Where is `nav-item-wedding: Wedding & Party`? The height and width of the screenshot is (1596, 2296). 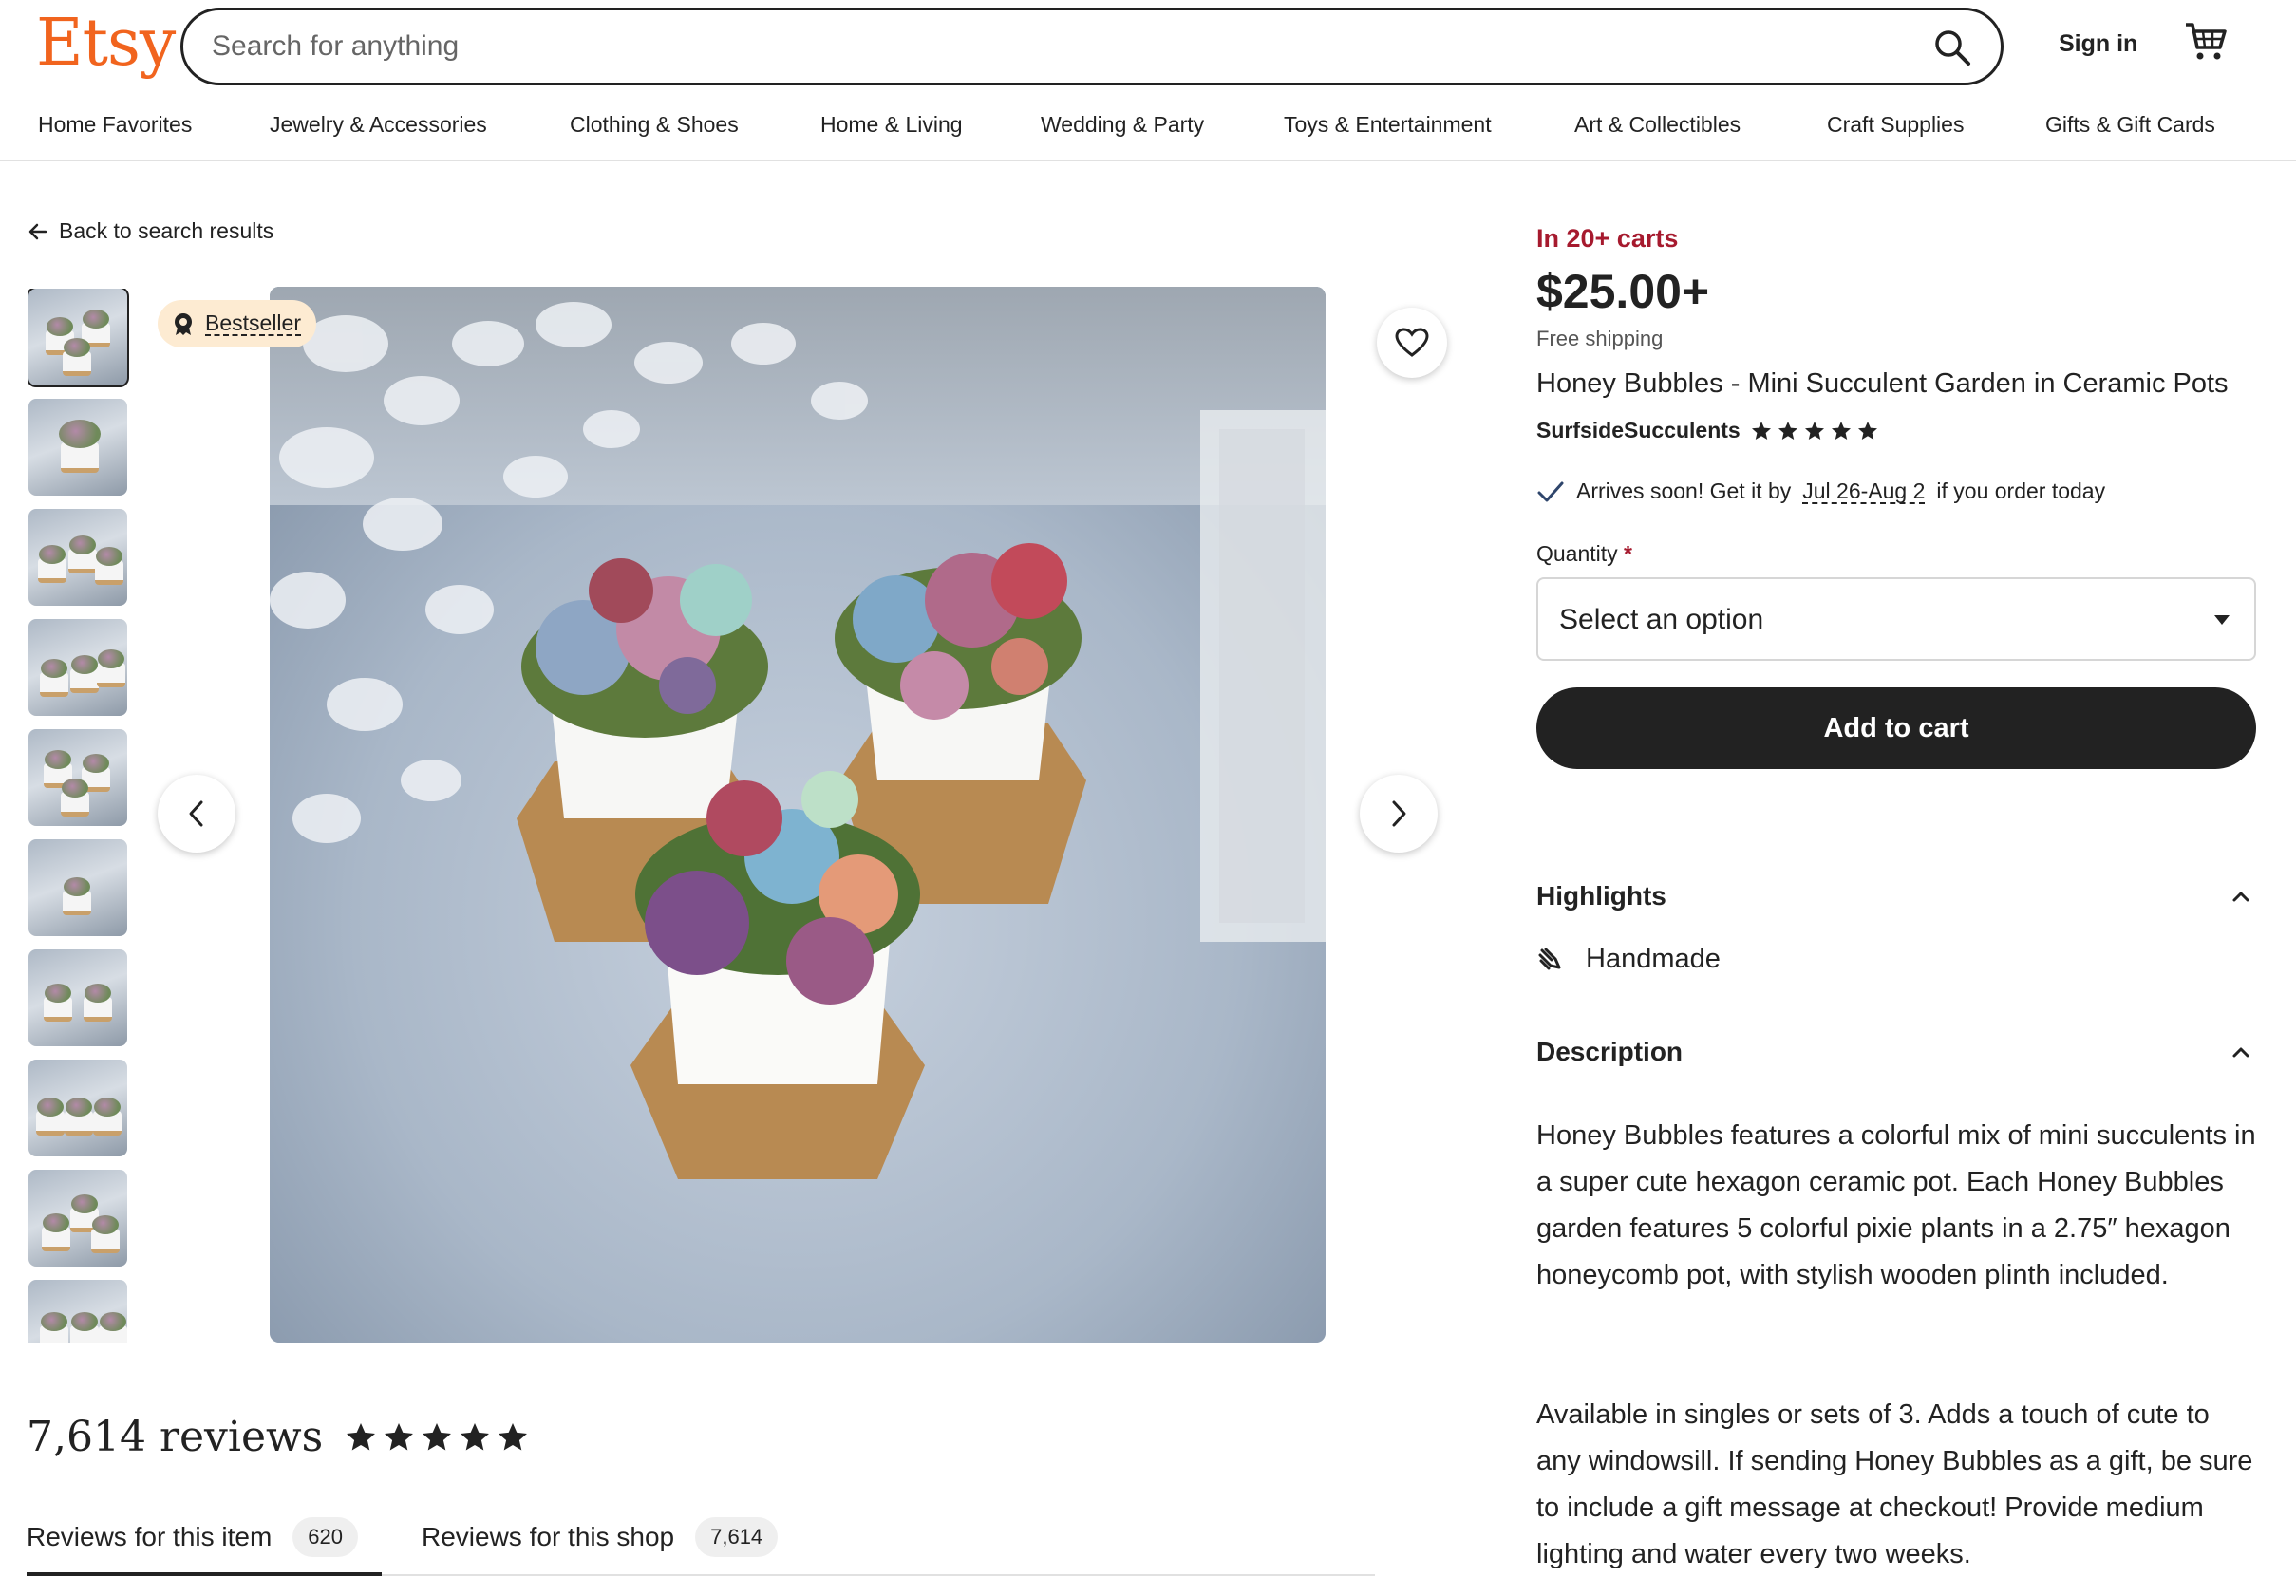
nav-item-wedding: Wedding & Party is located at coordinates (1122, 125).